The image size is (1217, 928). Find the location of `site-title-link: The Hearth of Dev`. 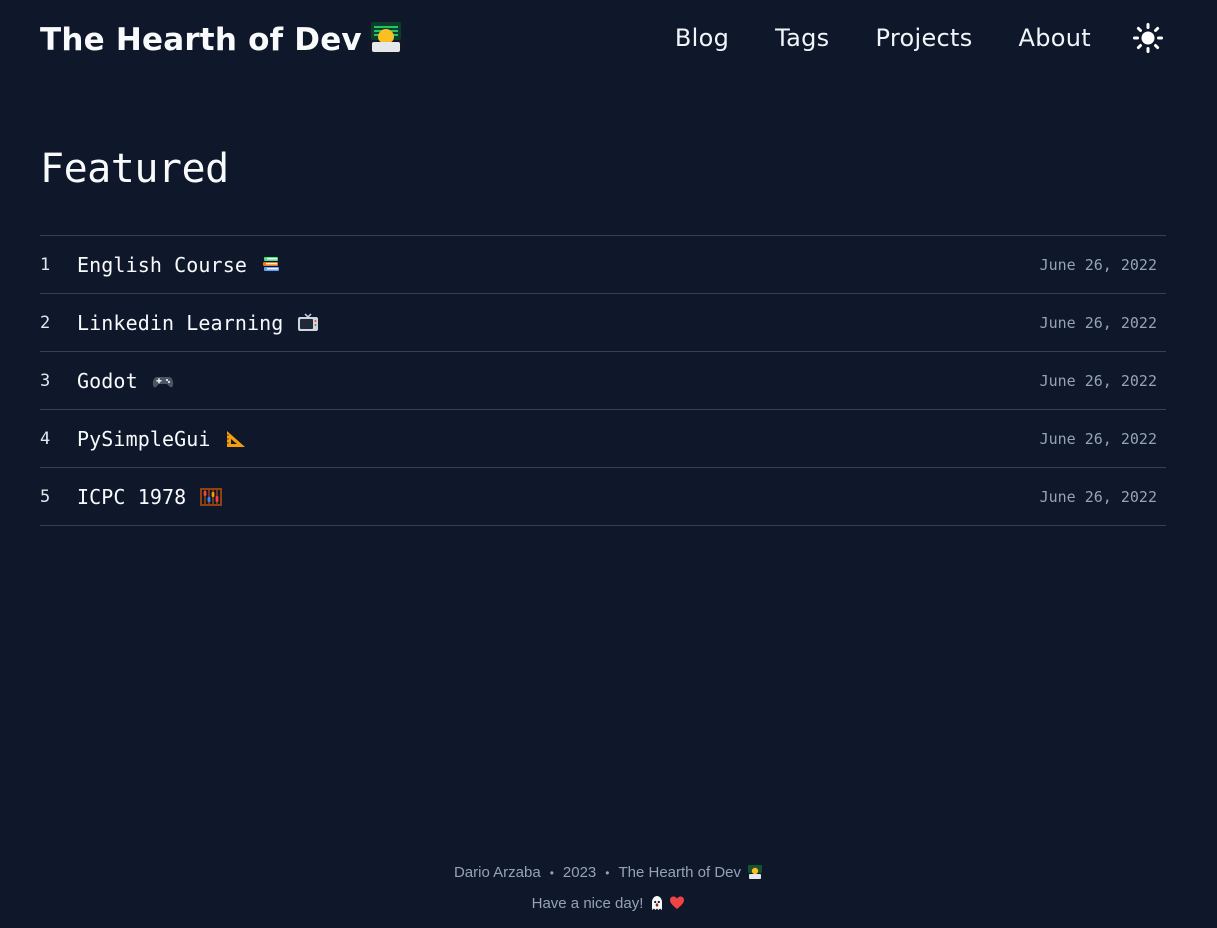

site-title-link: The Hearth of Dev is located at coordinates (222, 38).